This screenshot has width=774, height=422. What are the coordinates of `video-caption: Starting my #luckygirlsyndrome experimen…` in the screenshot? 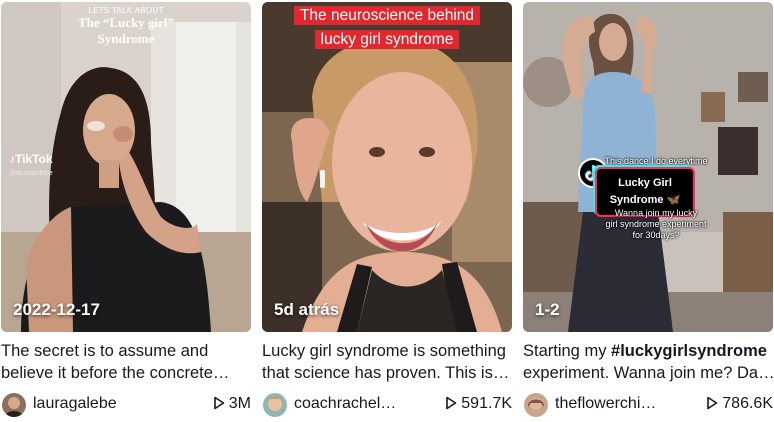 It's located at (648, 362).